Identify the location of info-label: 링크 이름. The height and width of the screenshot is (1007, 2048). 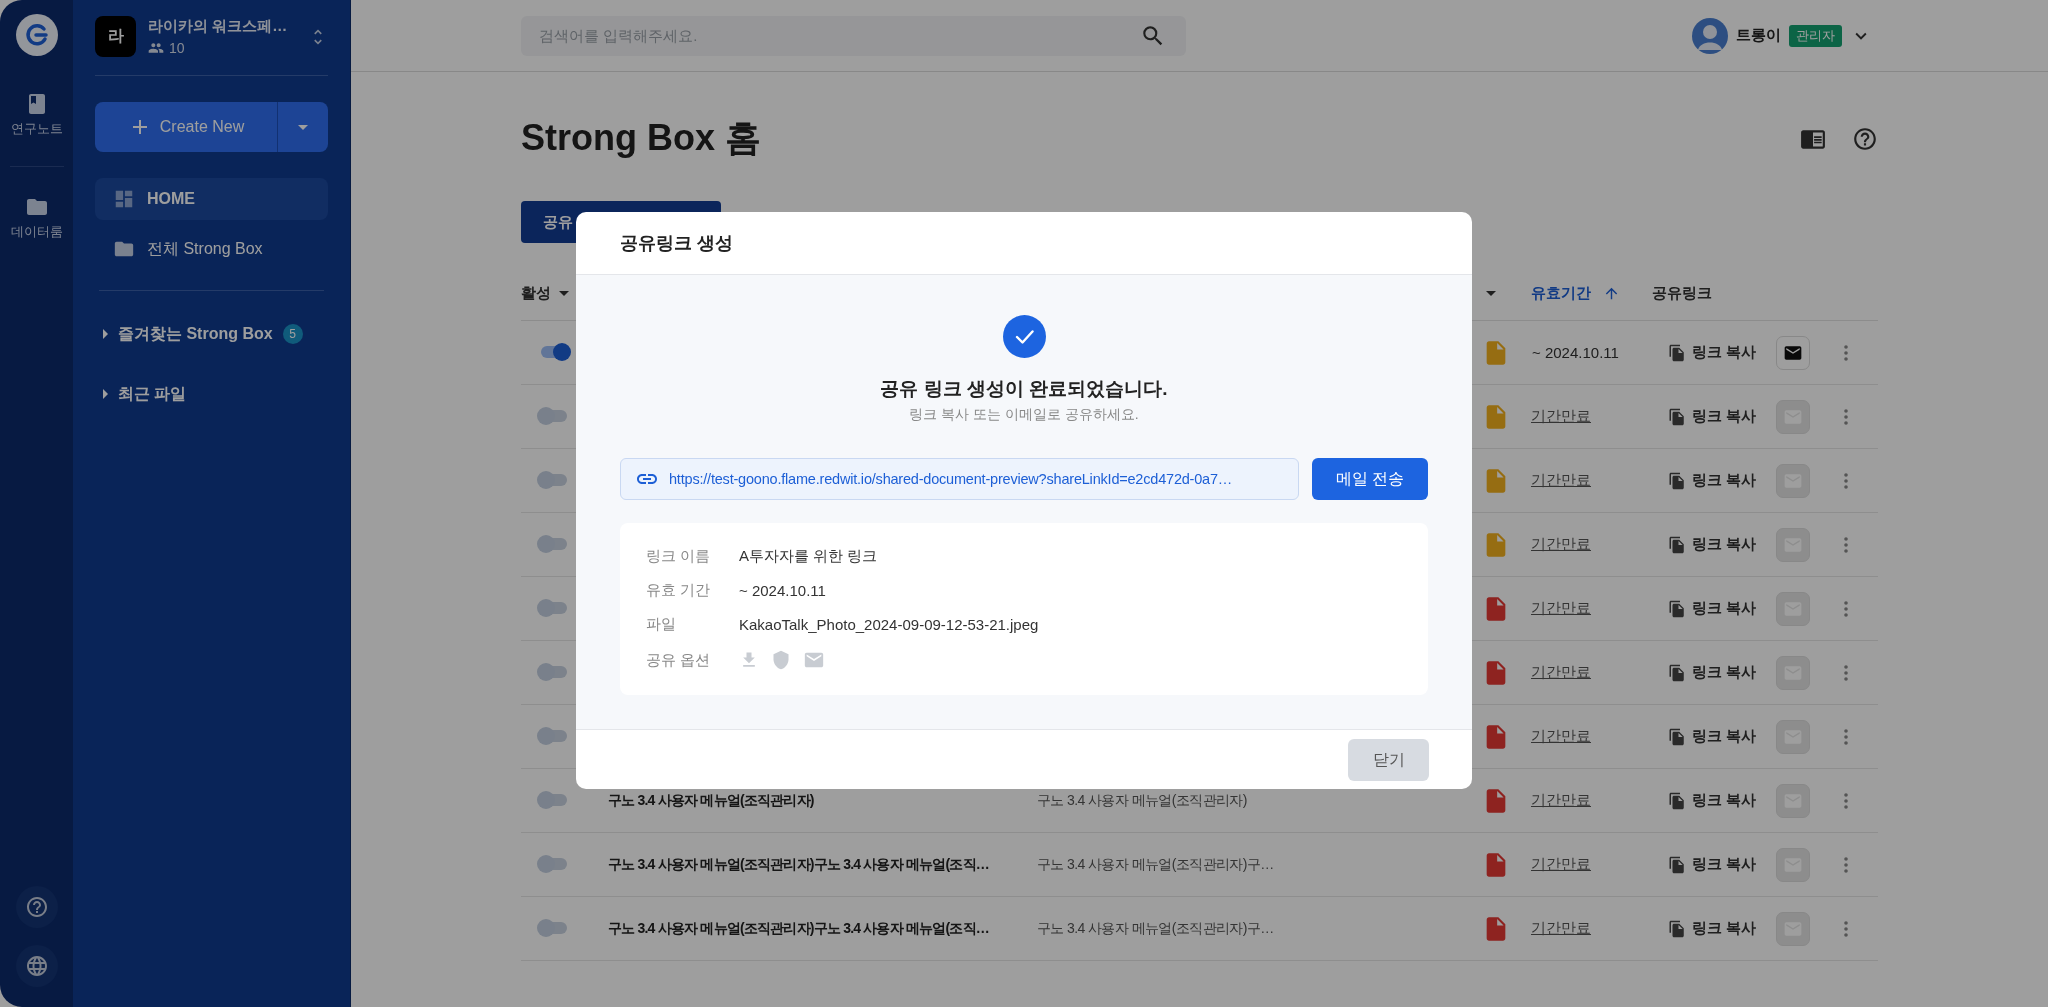
(679, 556).